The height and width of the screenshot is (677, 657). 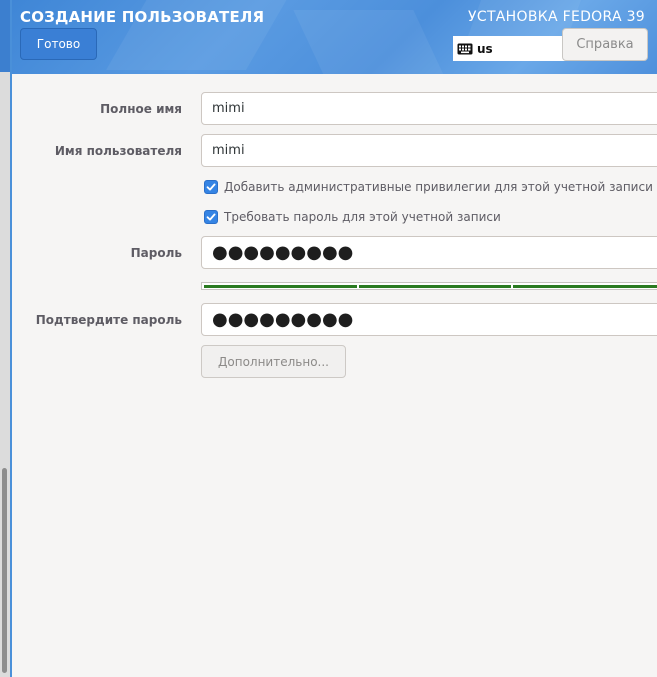 I want to click on full-name-value: mimi, so click(x=228, y=108).